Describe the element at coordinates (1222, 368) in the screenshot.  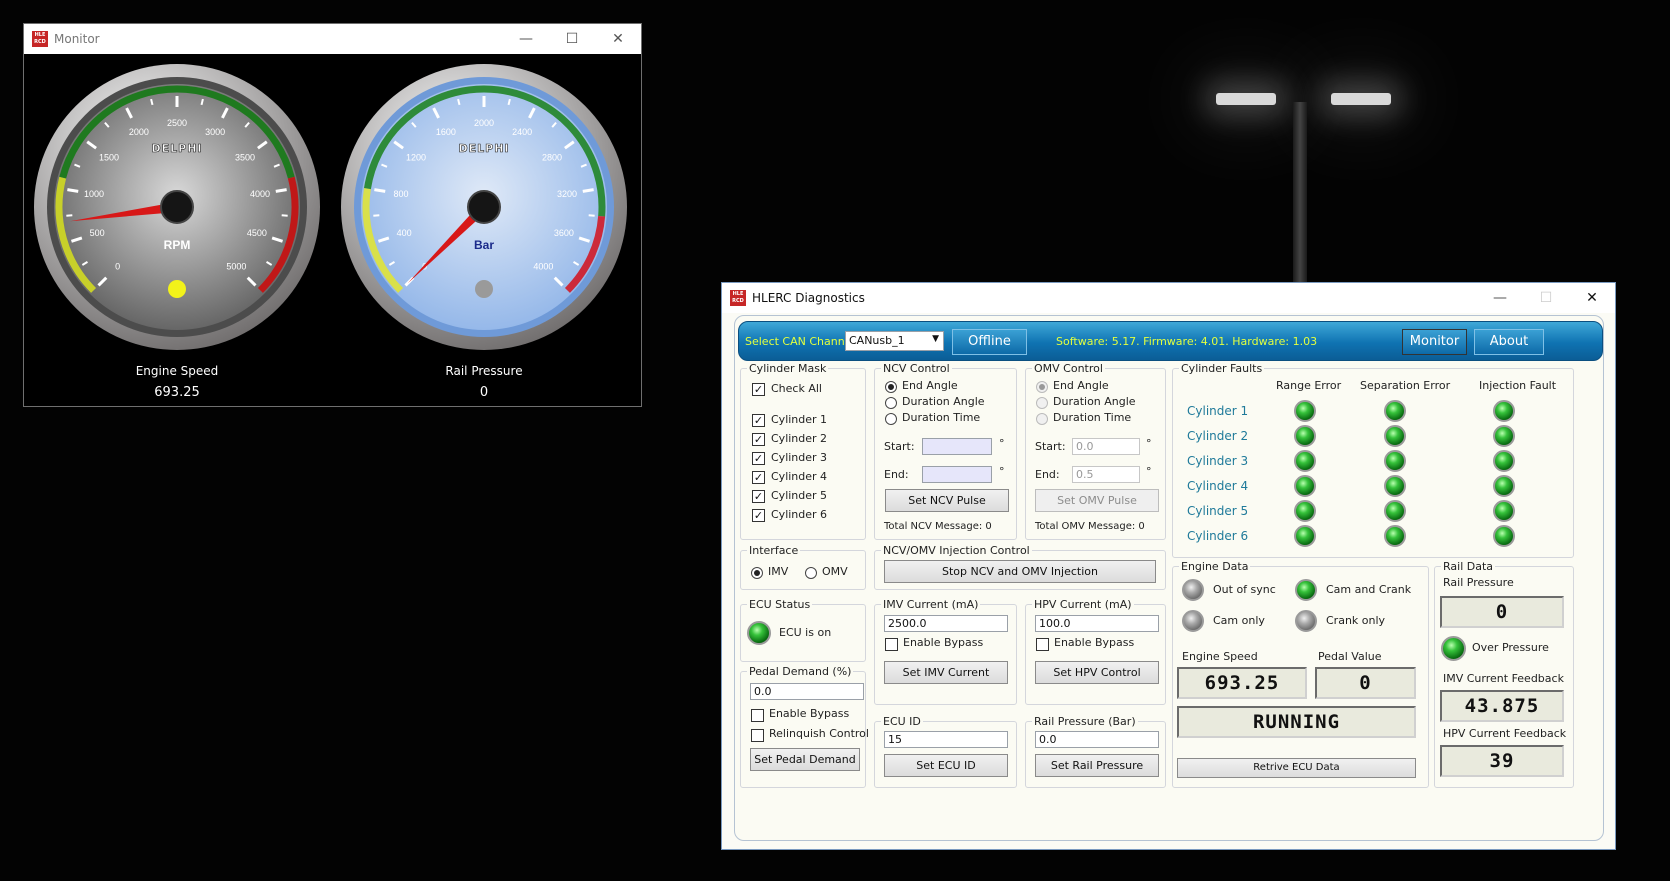
I see `cylinder-faults-title: Cylinder Faults` at that location.